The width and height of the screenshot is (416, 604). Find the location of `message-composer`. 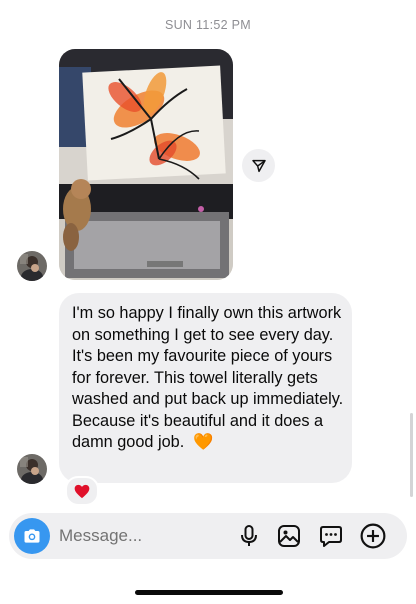

message-composer is located at coordinates (208, 536).